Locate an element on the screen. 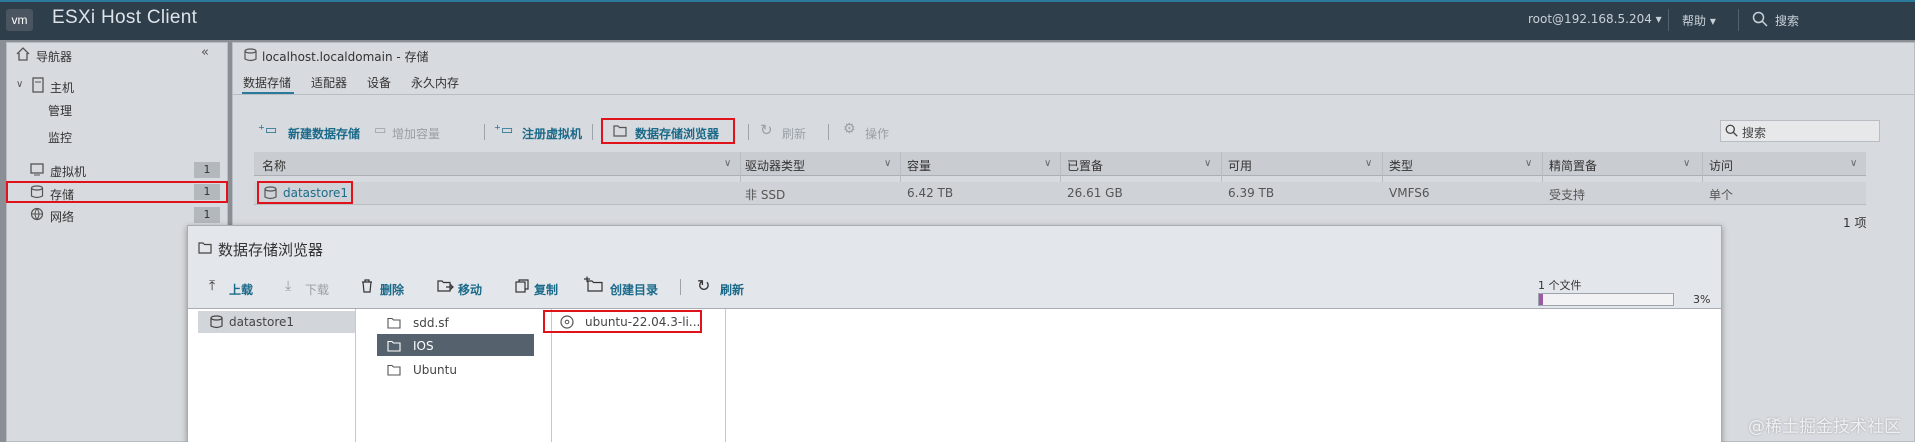 Image resolution: width=1915 pixels, height=442 pixels. tab-datastores: 数据存储 is located at coordinates (267, 82).